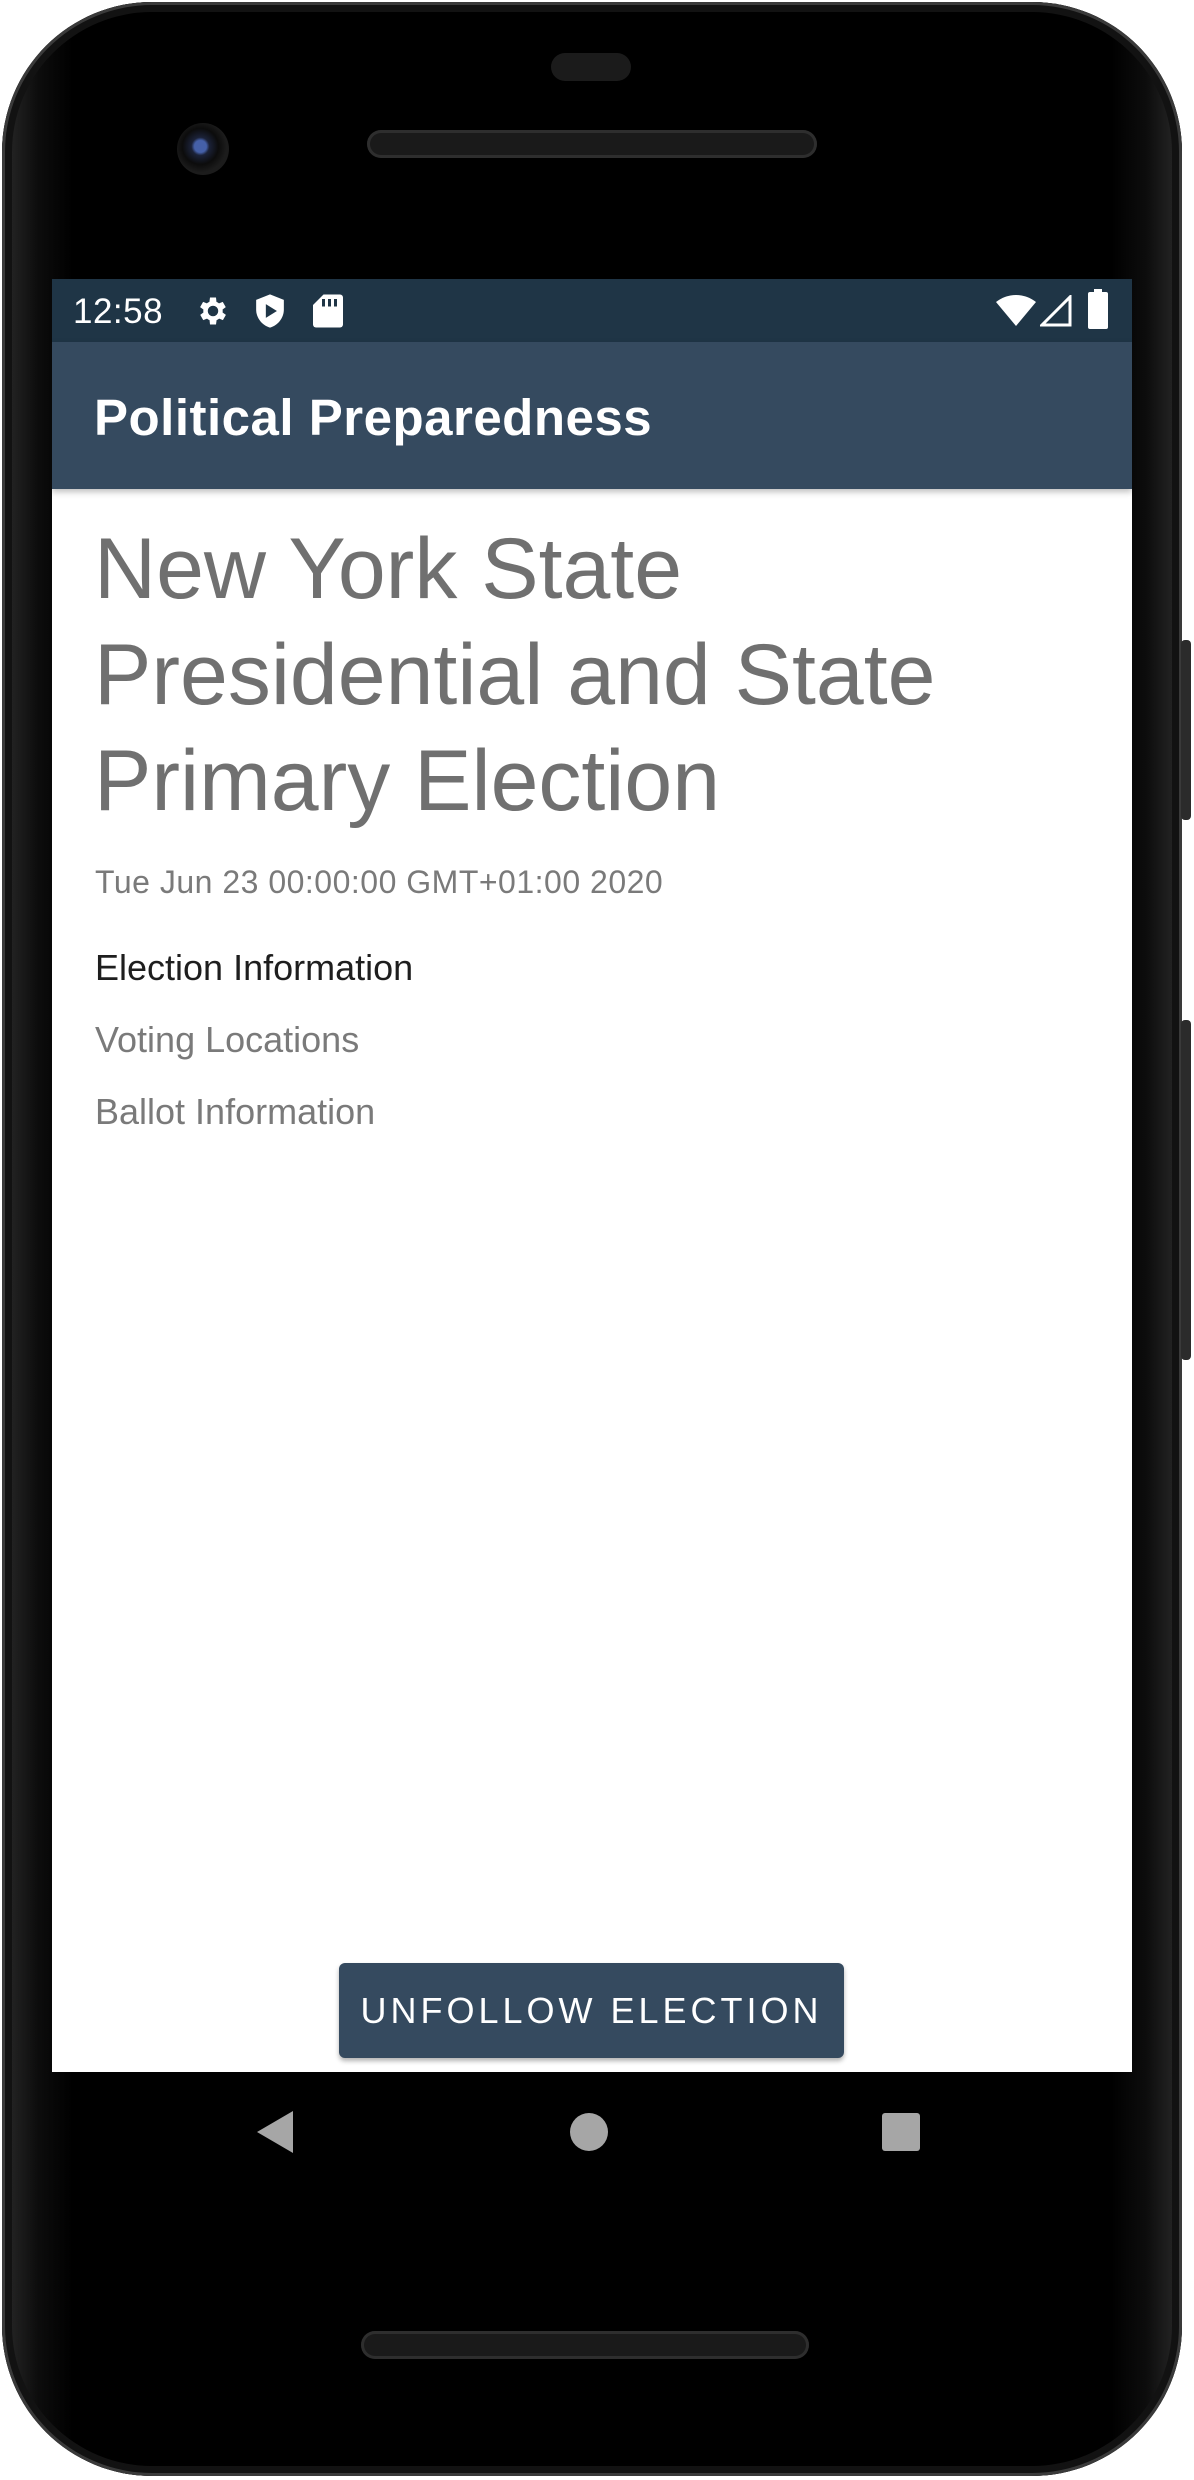 The image size is (1194, 2480). What do you see at coordinates (328, 311) in the screenshot?
I see `sd-card-icon` at bounding box center [328, 311].